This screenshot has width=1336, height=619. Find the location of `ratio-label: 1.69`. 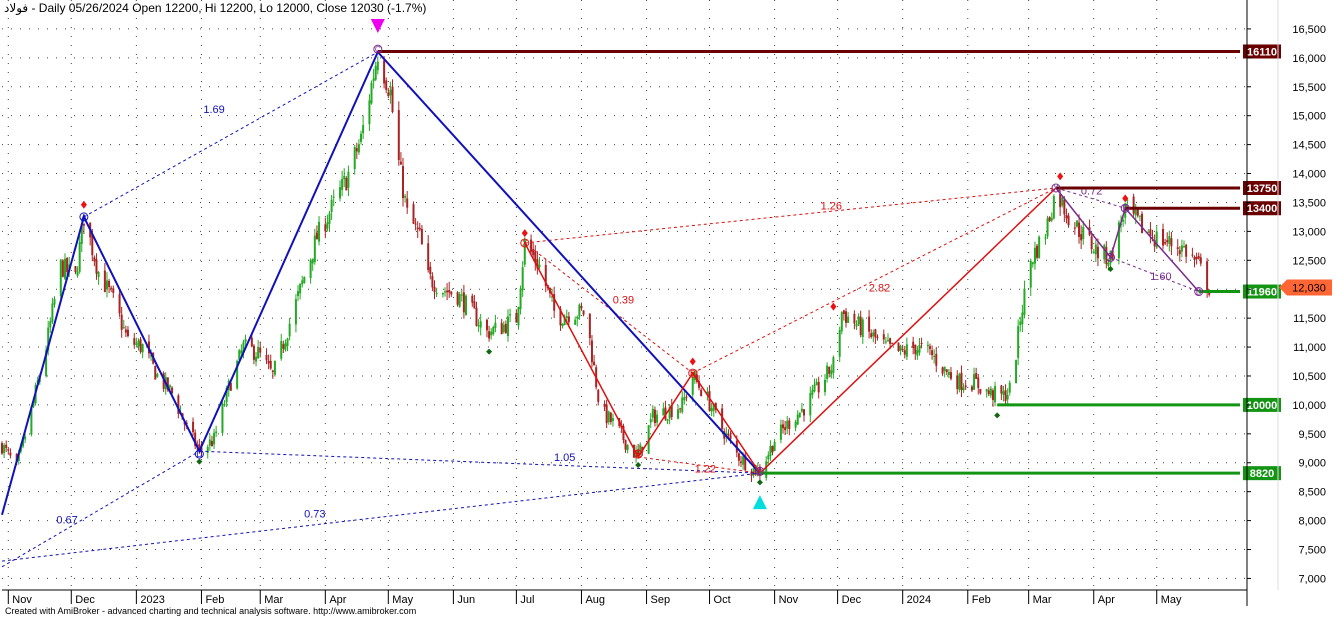

ratio-label: 1.69 is located at coordinates (213, 110).